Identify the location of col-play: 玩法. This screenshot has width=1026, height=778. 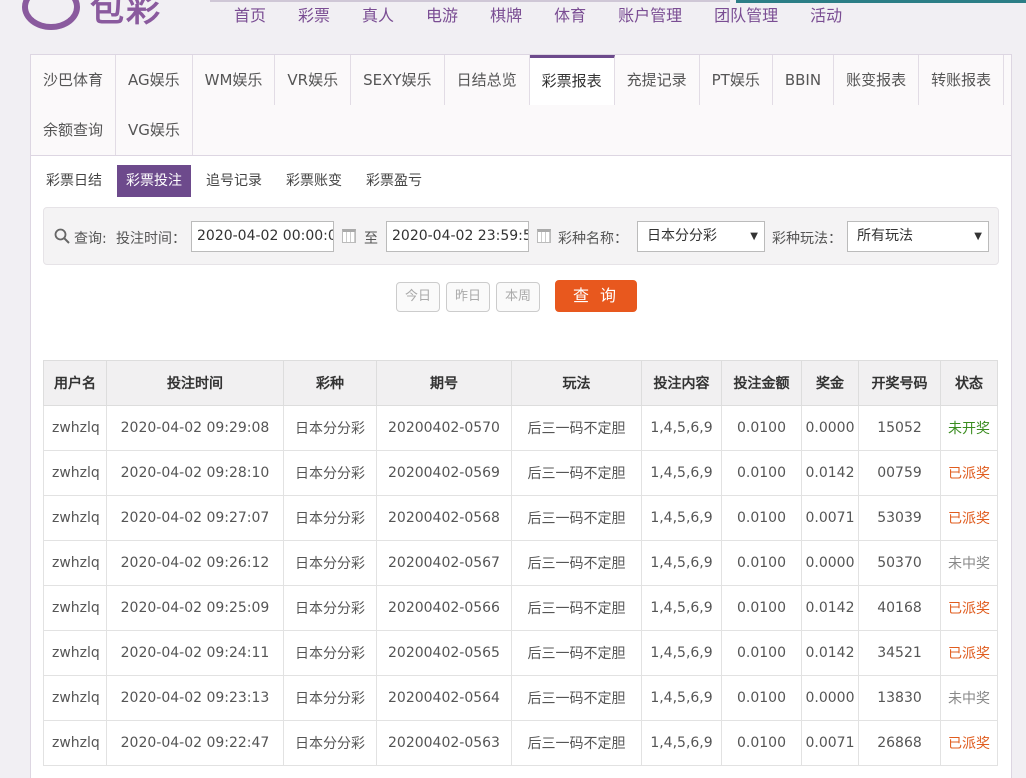
(576, 383).